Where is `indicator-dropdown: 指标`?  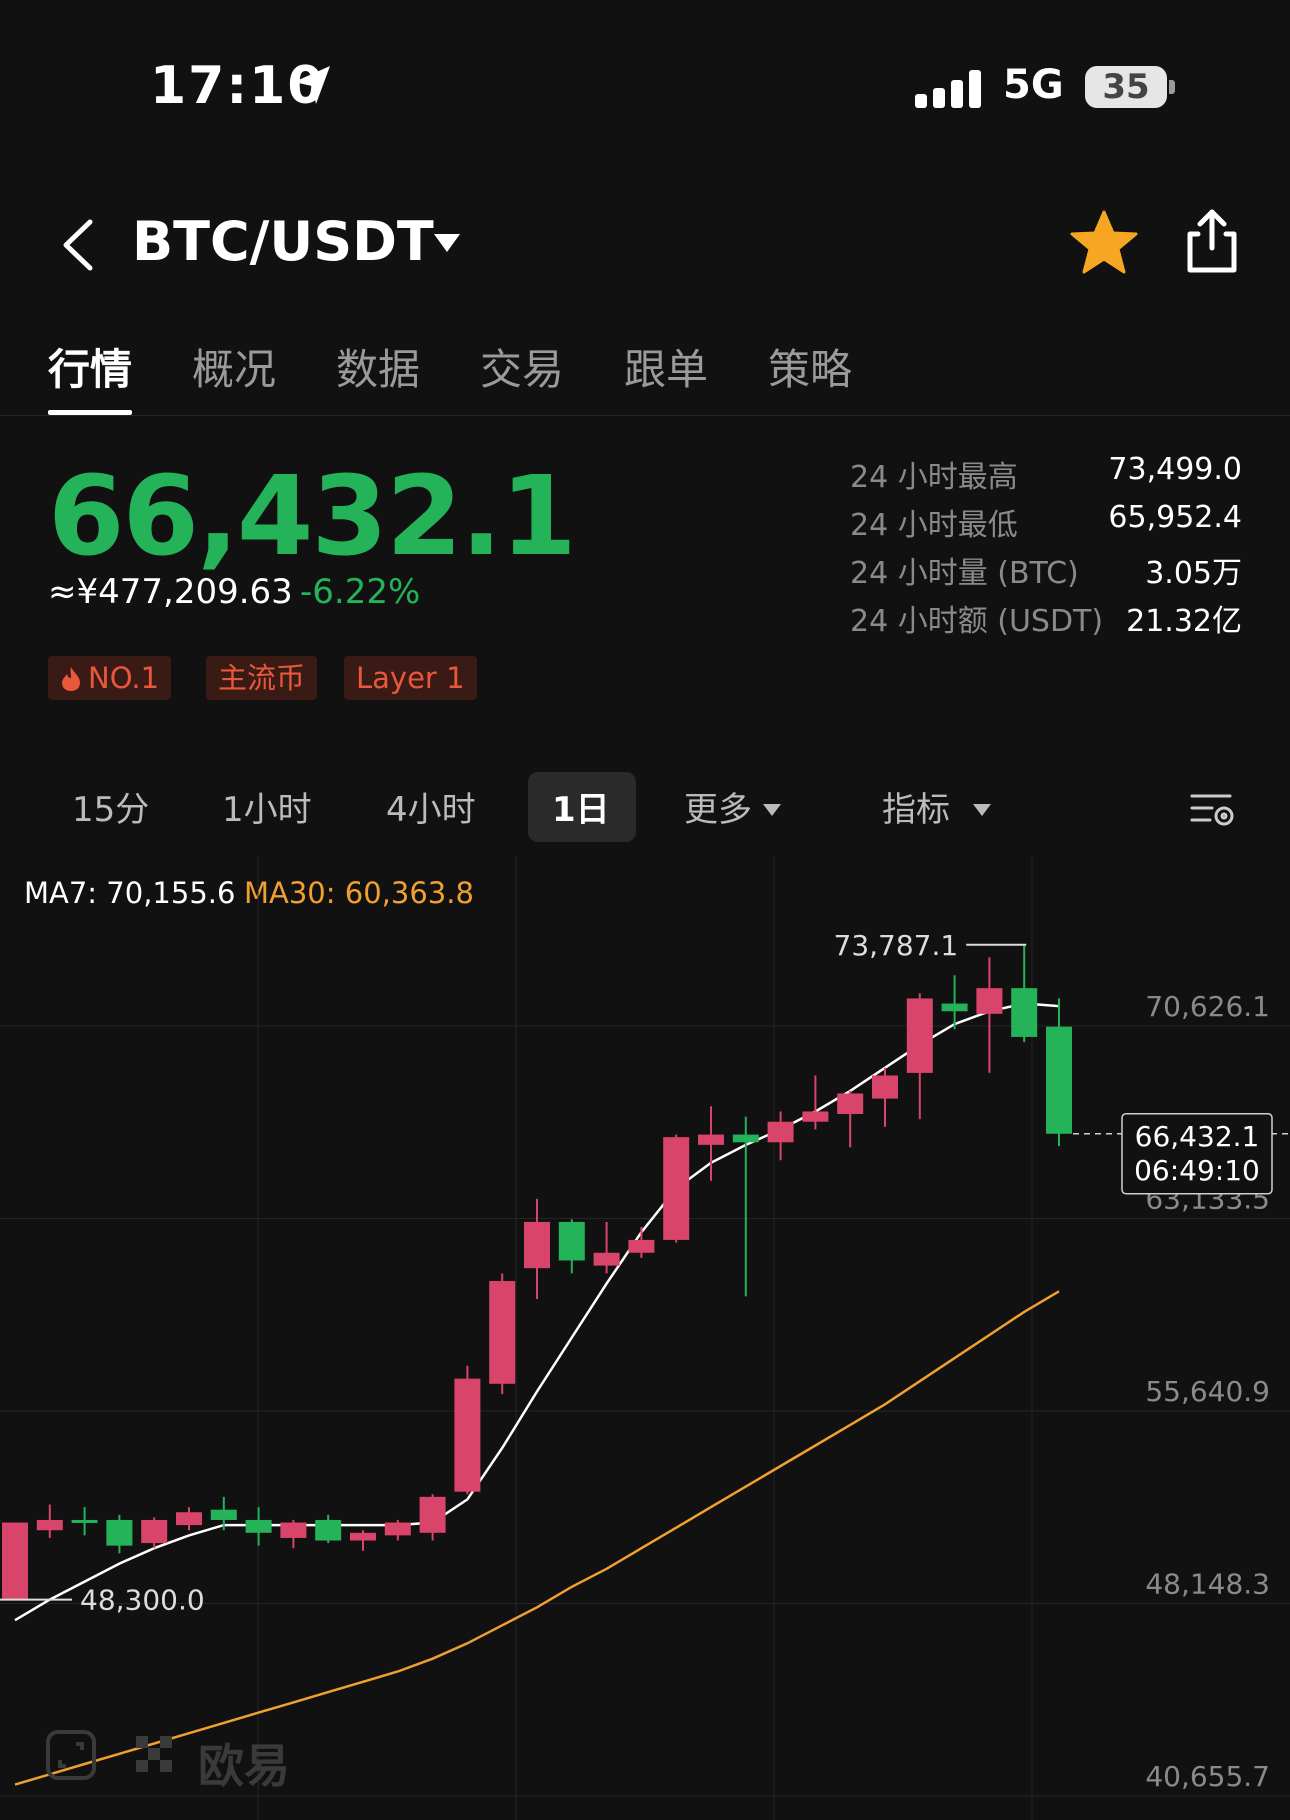
indicator-dropdown: 指标 is located at coordinates (937, 806).